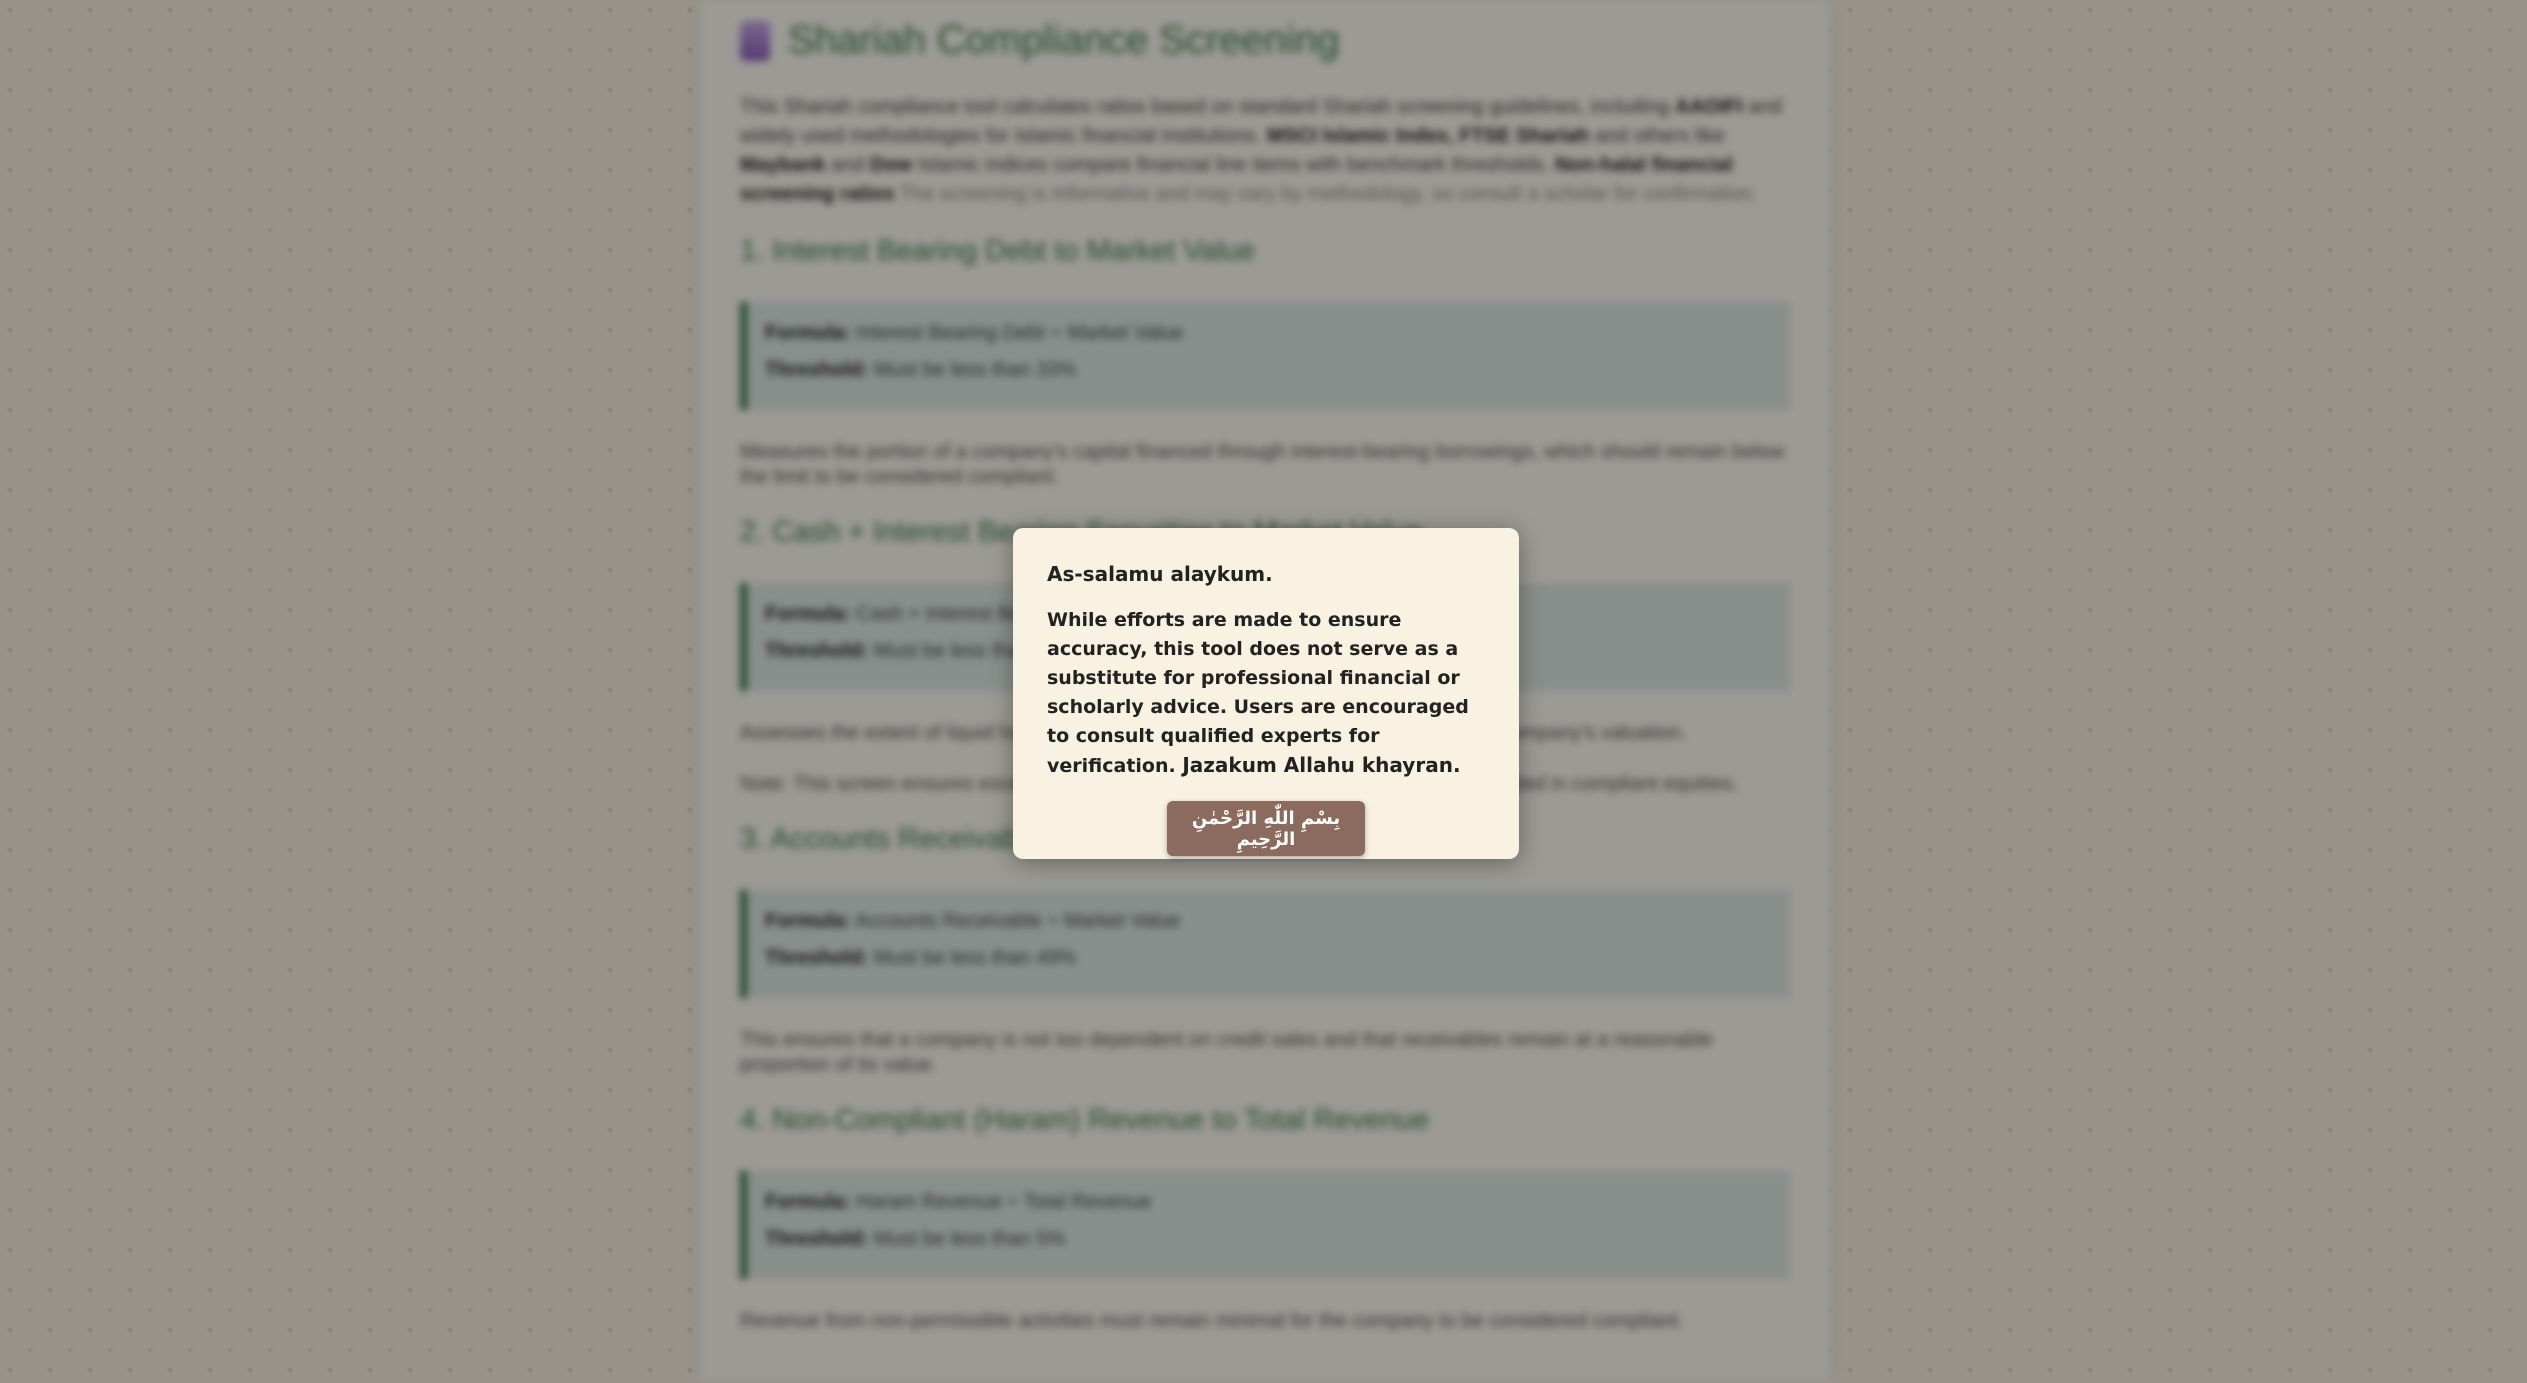  What do you see at coordinates (1266, 828) in the screenshot?
I see `bismillah-accept-button: بِسْمِ اللّٰهِ الرَّحْمٰنِ الرَّحِيمِ` at bounding box center [1266, 828].